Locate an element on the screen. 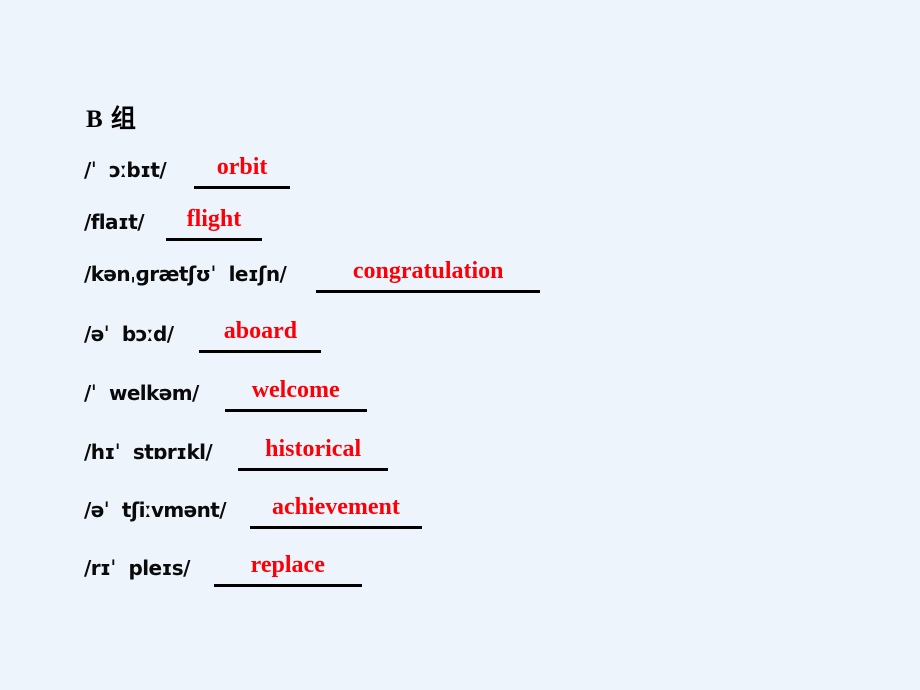 This screenshot has height=690, width=920. vocabulary-entry: /əˈ tʃiːvmənt/ achievement is located at coordinates (253, 512).